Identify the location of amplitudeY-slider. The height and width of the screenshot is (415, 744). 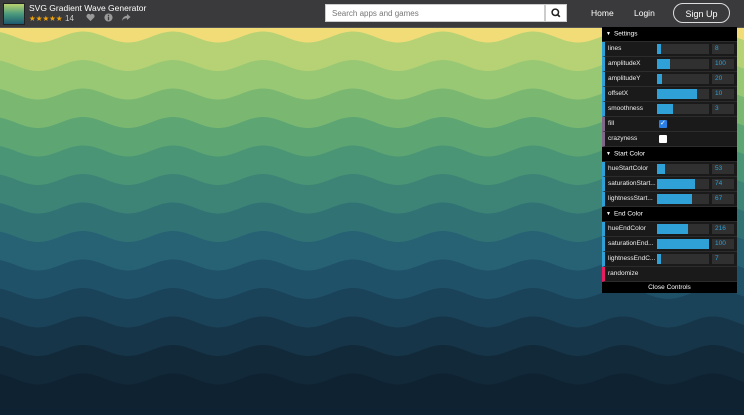
(683, 79).